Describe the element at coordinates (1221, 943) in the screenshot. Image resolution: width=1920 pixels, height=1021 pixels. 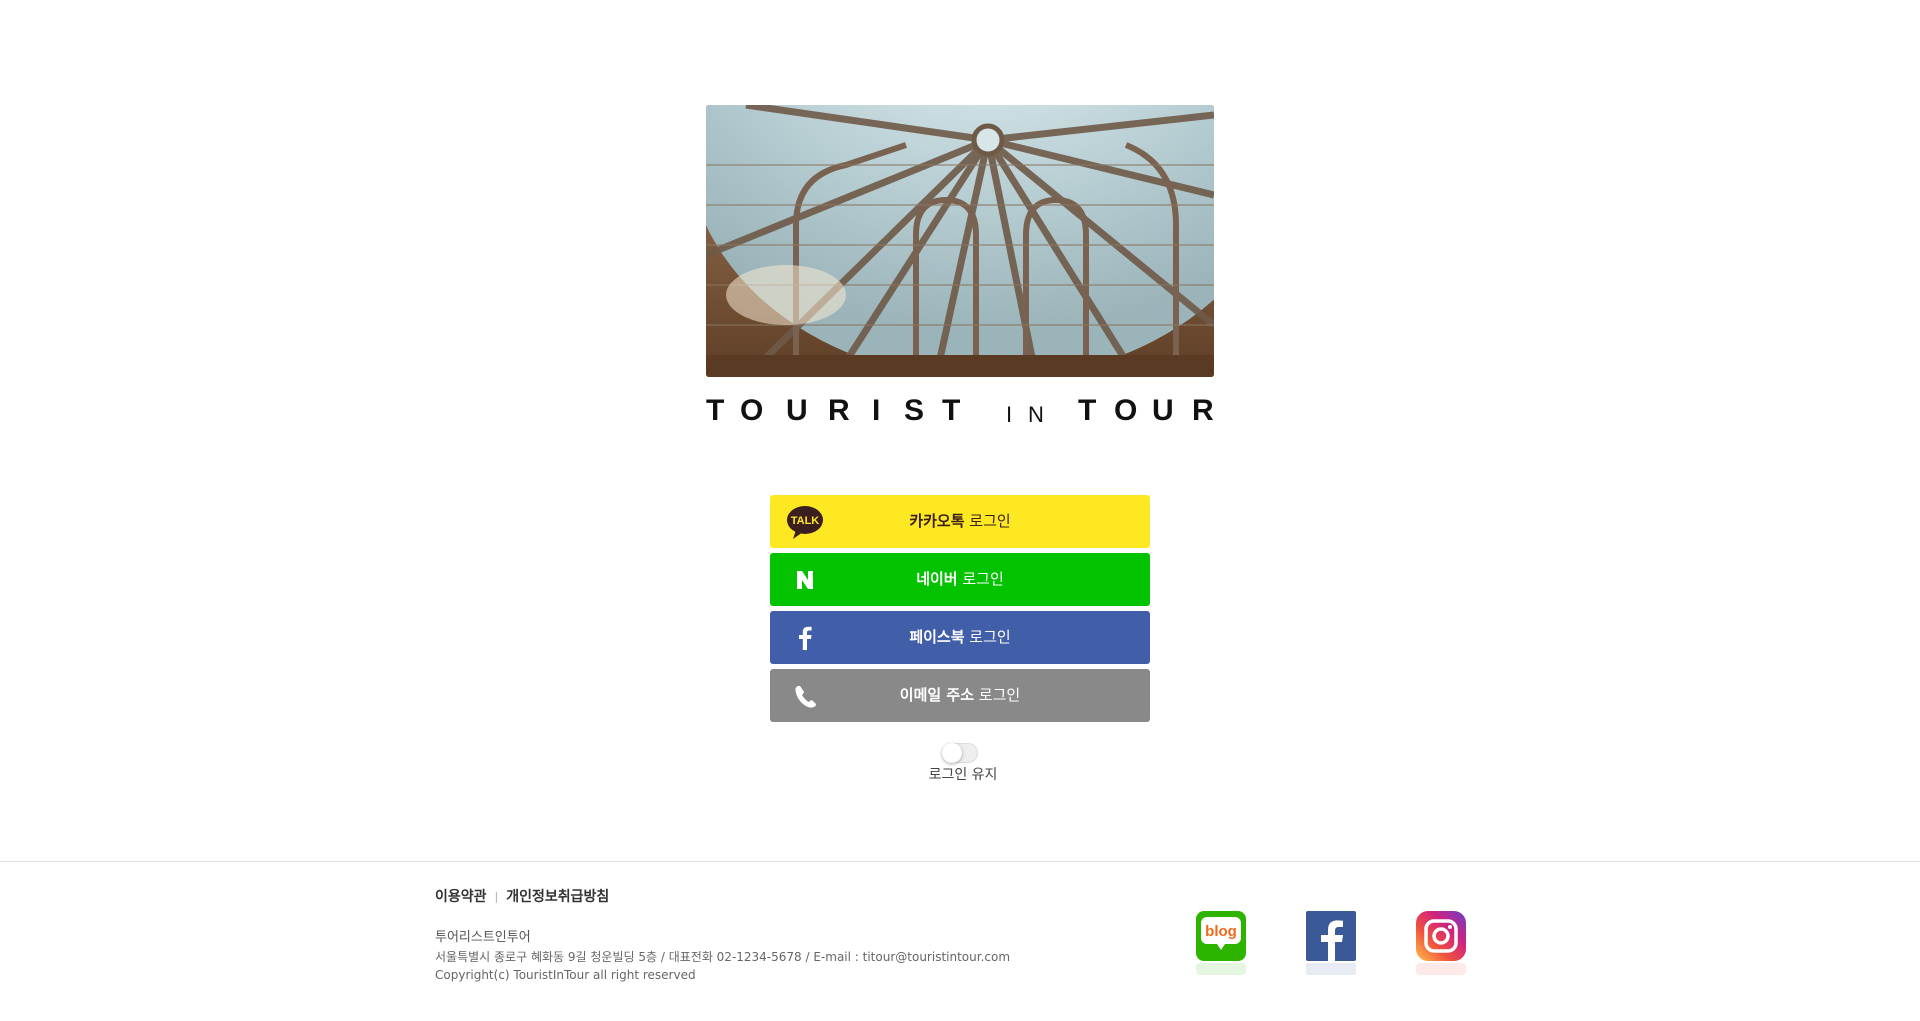
I see `blog-icon: blog` at that location.